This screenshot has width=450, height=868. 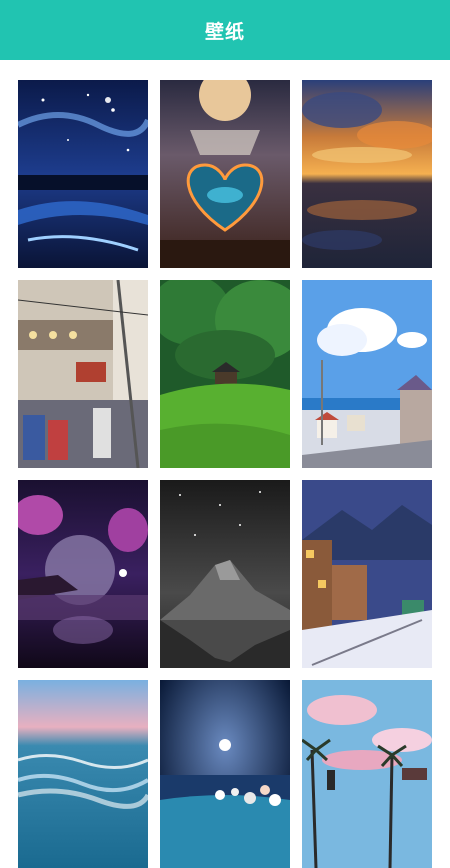 What do you see at coordinates (225, 374) in the screenshot?
I see `wallpaper-thumbnail-green-hill-house` at bounding box center [225, 374].